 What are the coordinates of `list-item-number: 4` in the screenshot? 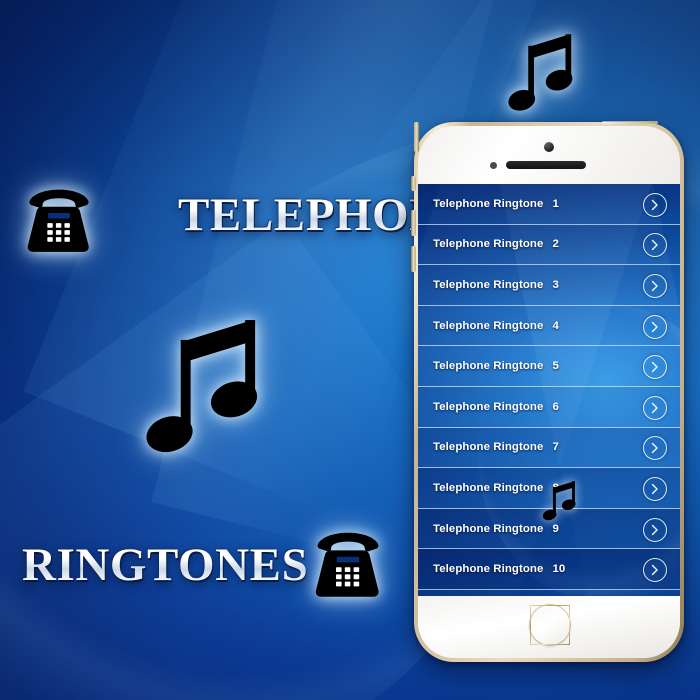 It's located at (555, 325).